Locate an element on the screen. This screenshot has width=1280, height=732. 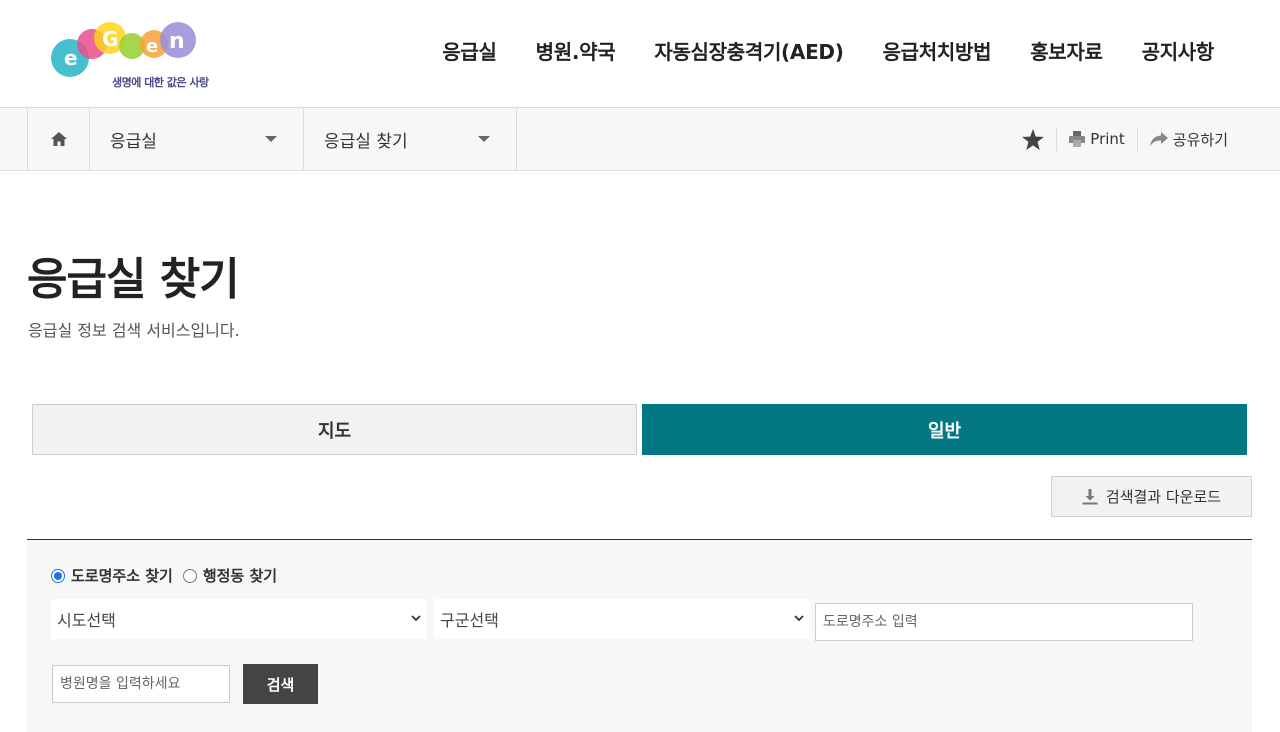
share-button: 공유하기 is located at coordinates (1188, 139).